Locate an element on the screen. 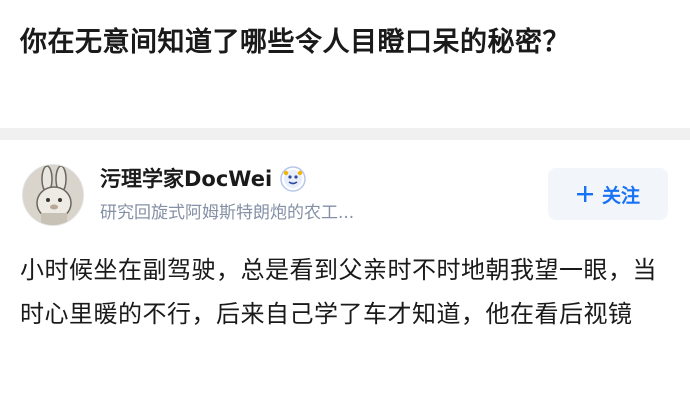 This screenshot has width=690, height=416. follow-button-label: 关注 is located at coordinates (620, 195).